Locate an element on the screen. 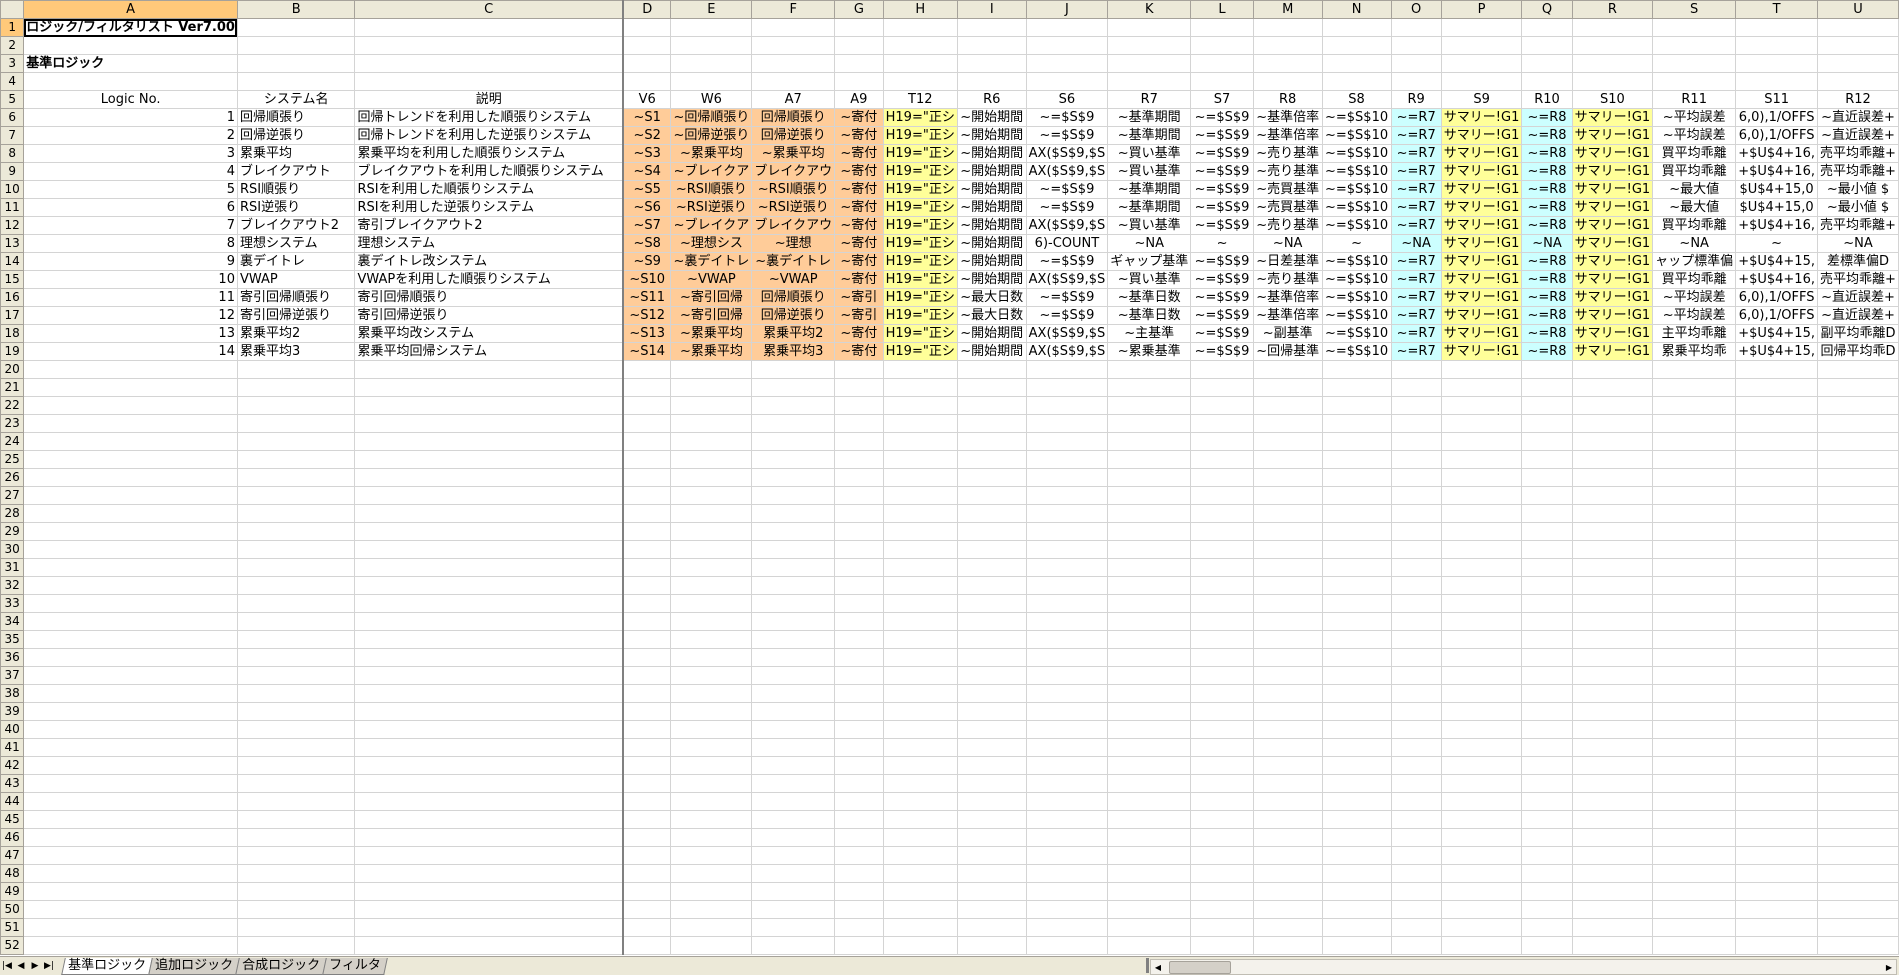  row-header: 3 is located at coordinates (12, 63).